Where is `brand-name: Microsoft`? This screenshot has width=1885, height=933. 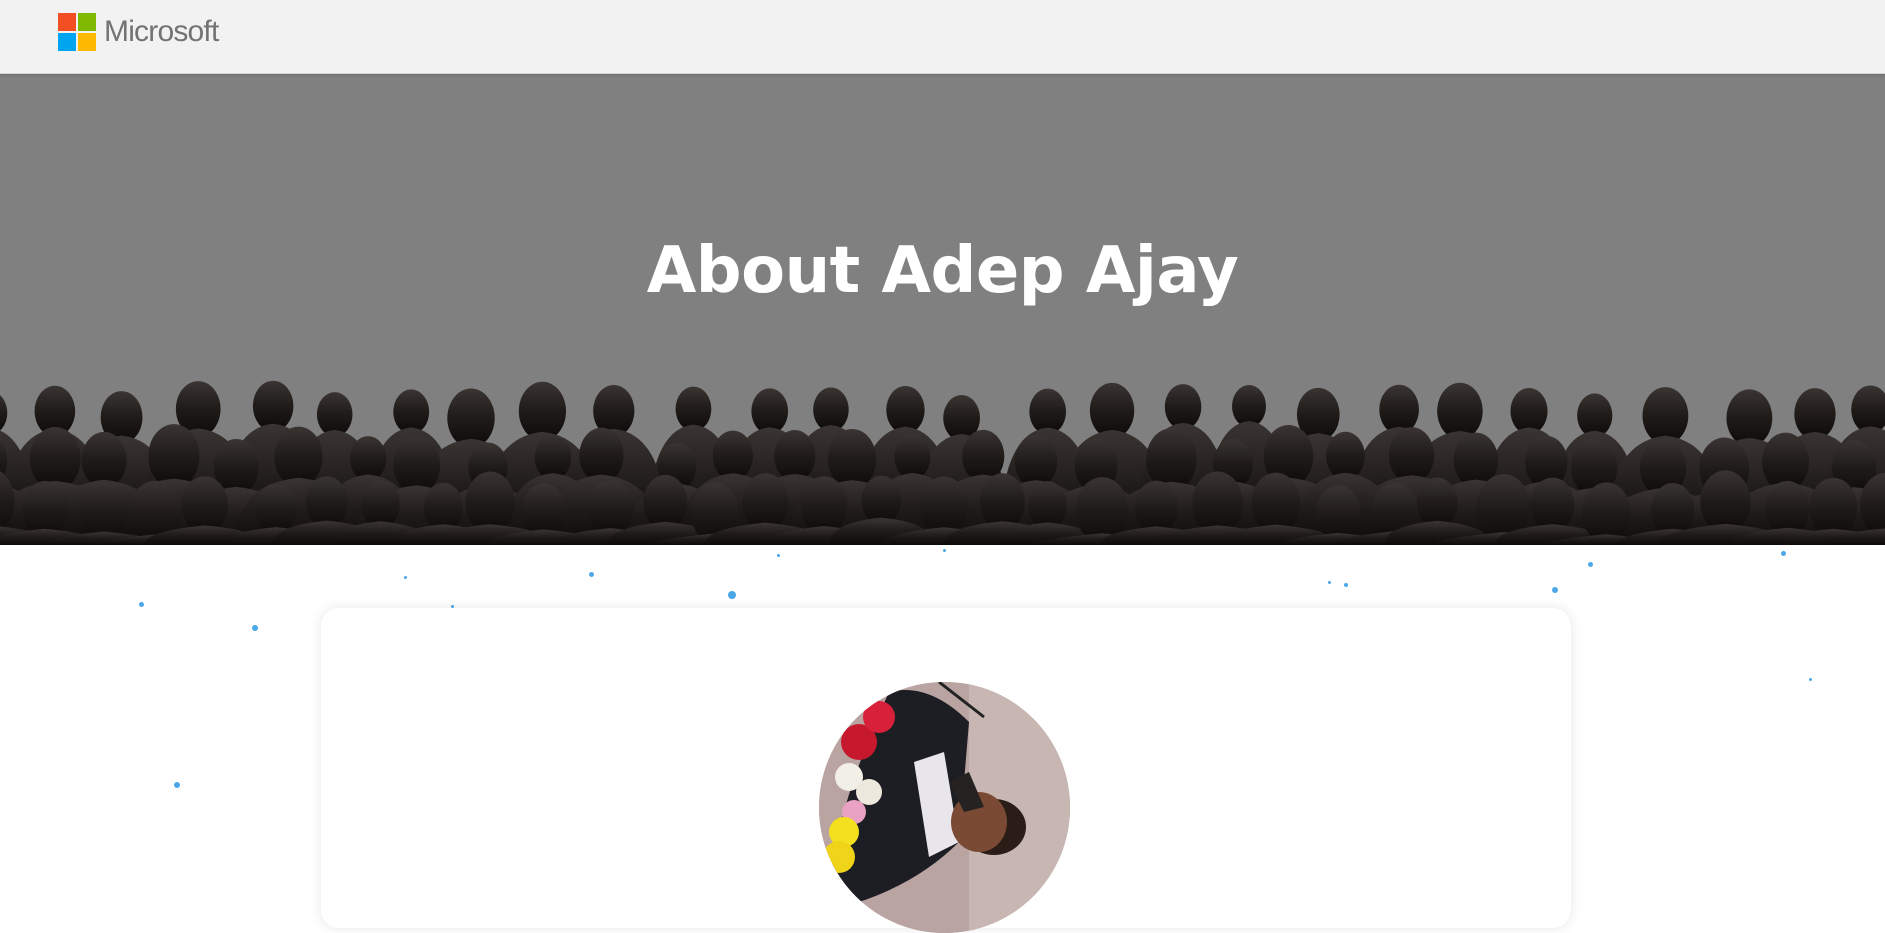 brand-name: Microsoft is located at coordinates (161, 31).